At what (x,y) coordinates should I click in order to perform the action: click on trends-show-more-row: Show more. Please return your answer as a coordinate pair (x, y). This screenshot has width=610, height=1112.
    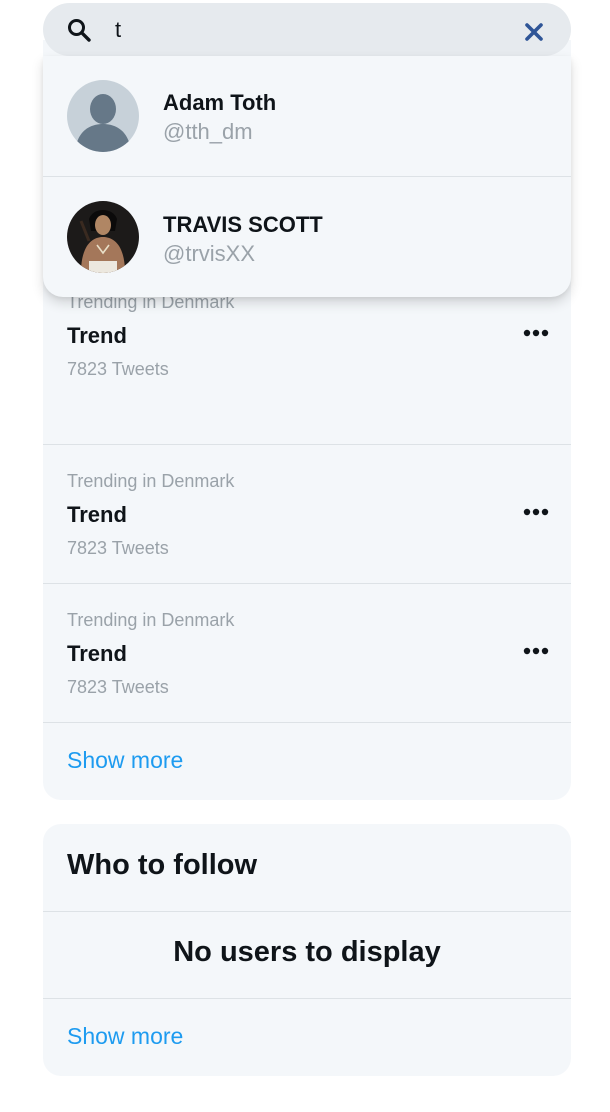
    Looking at the image, I should click on (307, 761).